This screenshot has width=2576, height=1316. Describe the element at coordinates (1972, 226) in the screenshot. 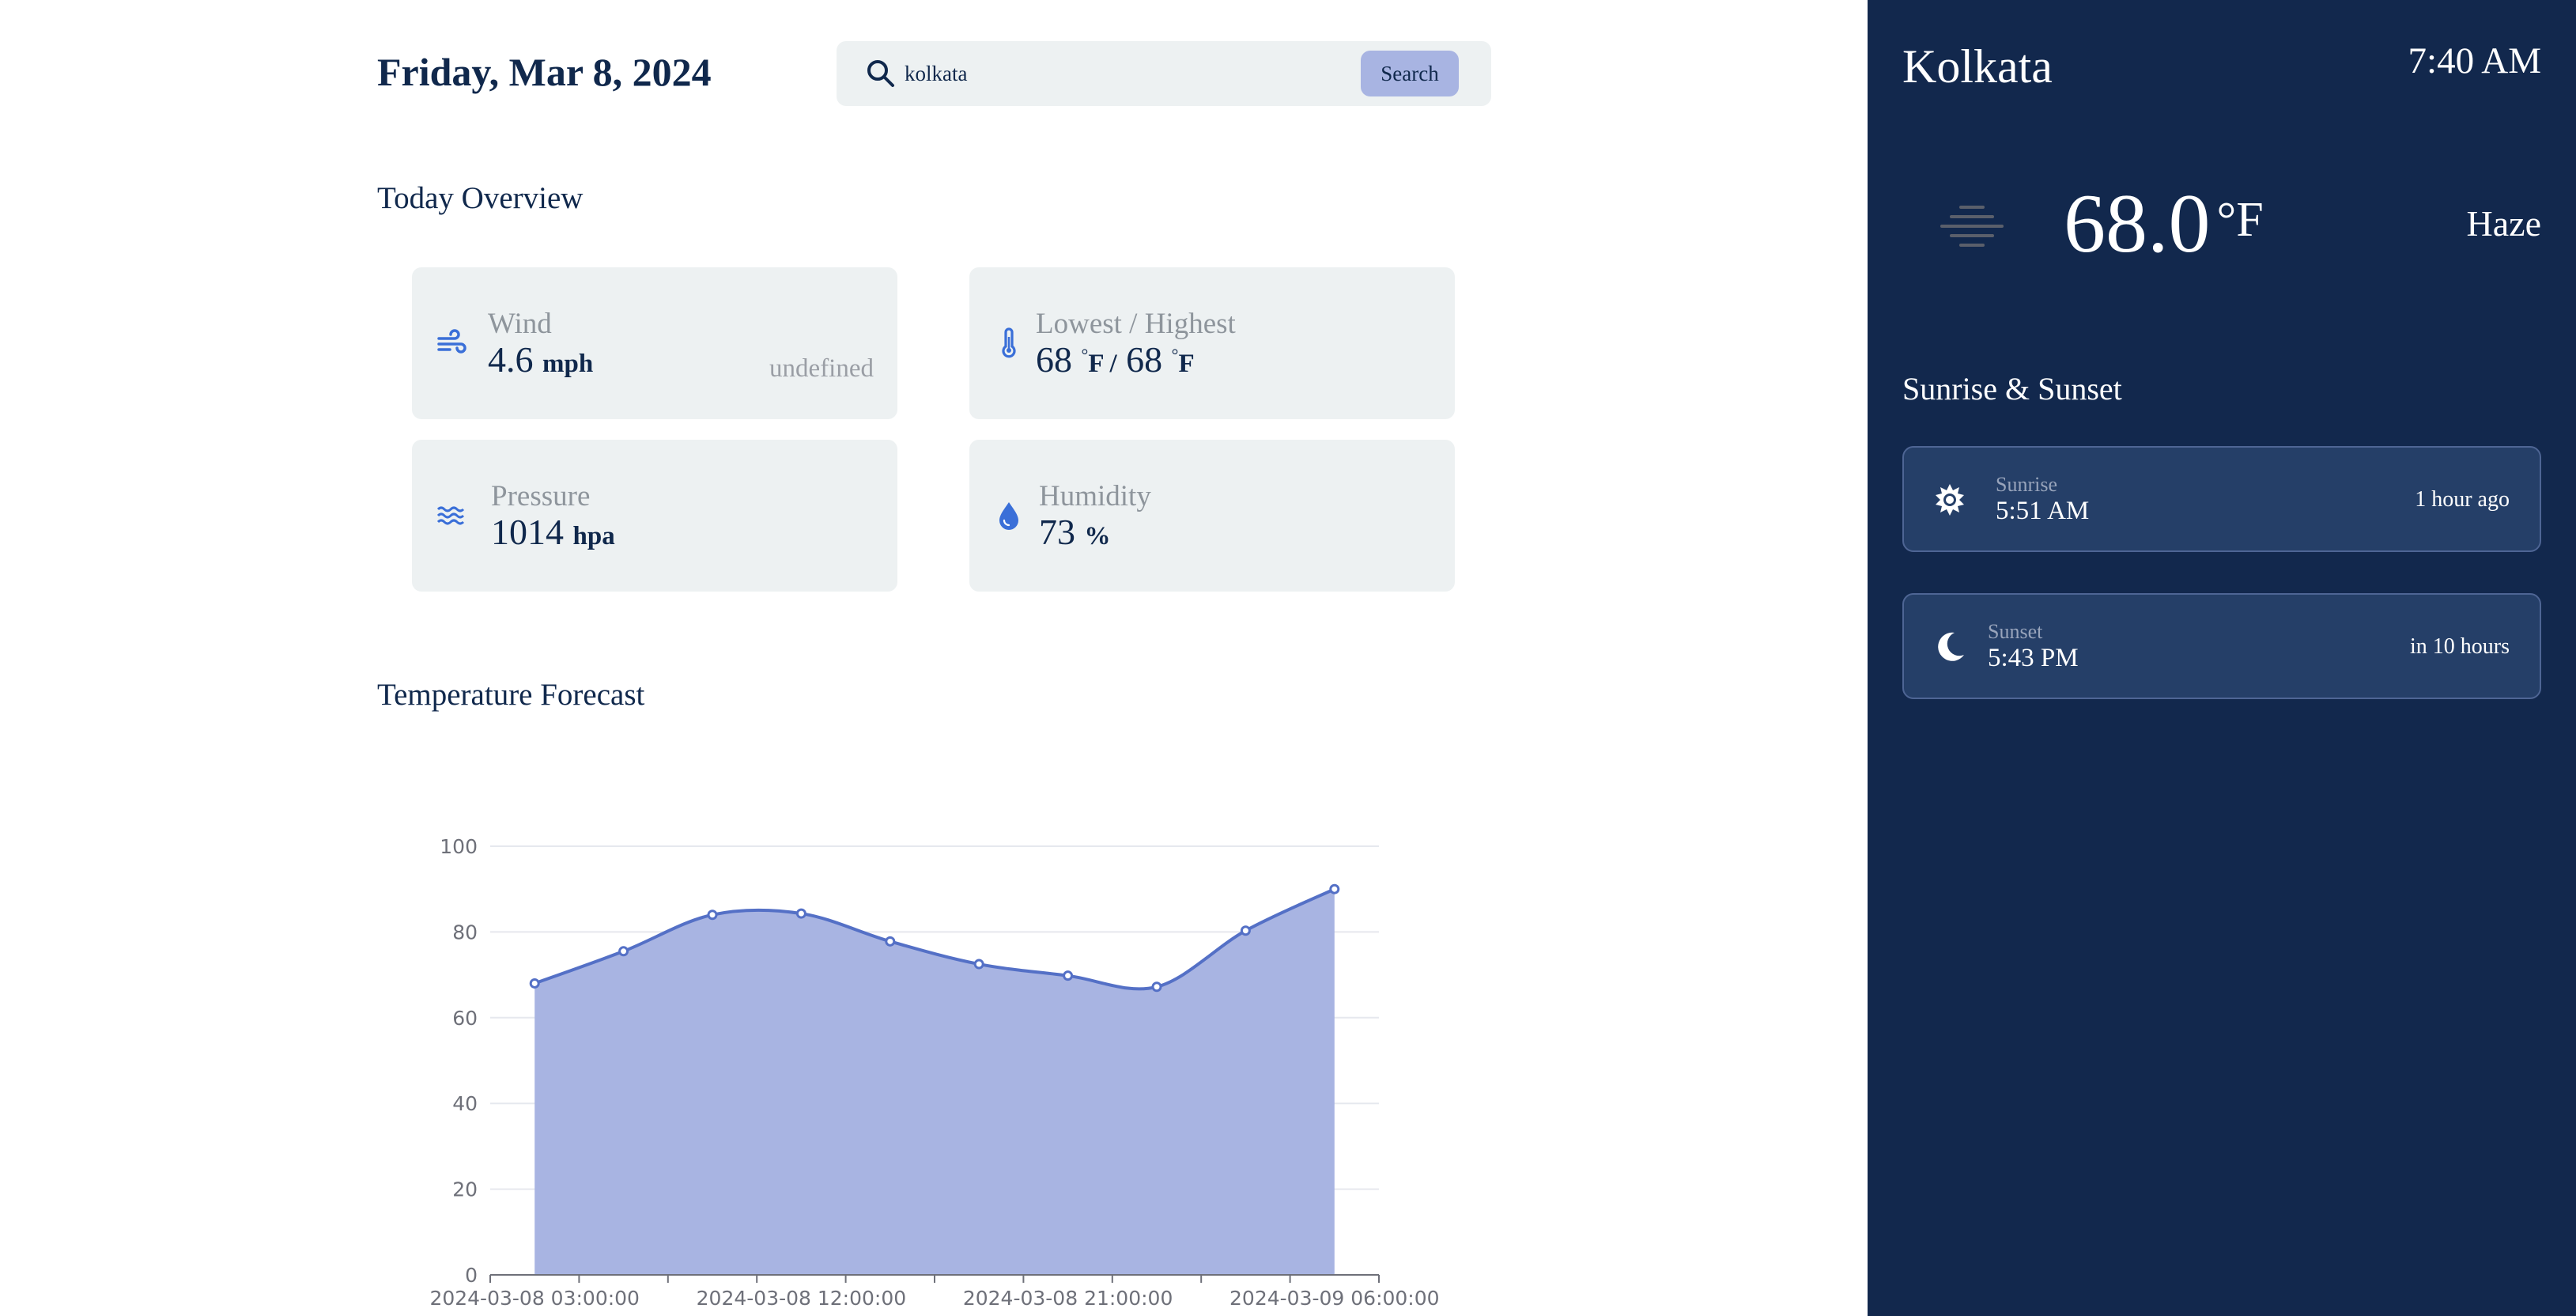

I see `haze-icon` at that location.